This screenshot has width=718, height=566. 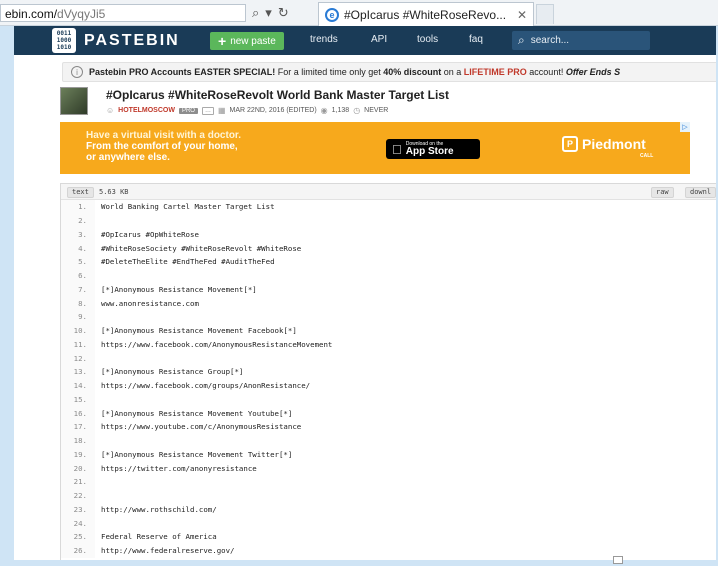 I want to click on line-content: [*]Anonymous Resistance Movement[*], so click(x=179, y=289).